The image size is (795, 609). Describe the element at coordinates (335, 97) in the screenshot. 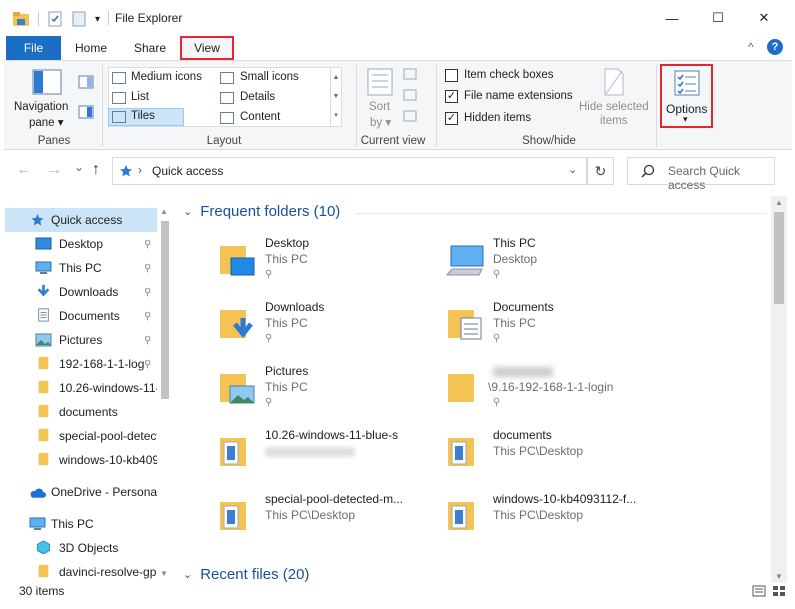

I see `layout-gallery-scroll: ▲ ▼ ▾` at that location.